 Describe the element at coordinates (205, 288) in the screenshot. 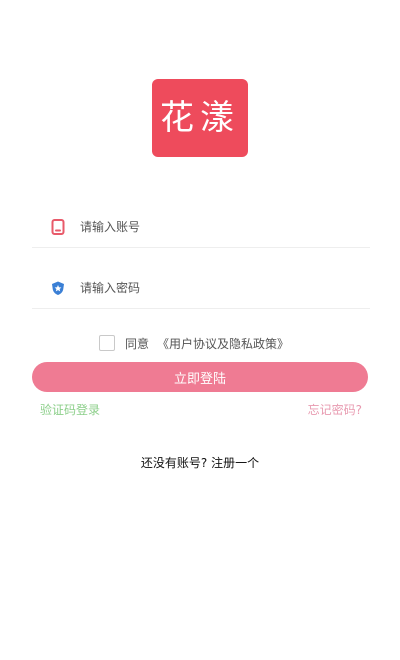

I see `password-input` at that location.